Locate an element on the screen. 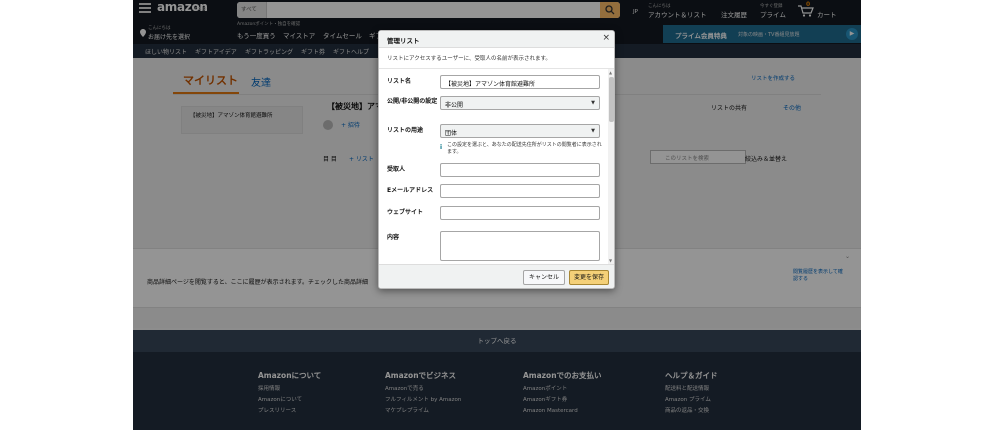 The width and height of the screenshot is (990, 430). content-label: 内容 is located at coordinates (393, 237).